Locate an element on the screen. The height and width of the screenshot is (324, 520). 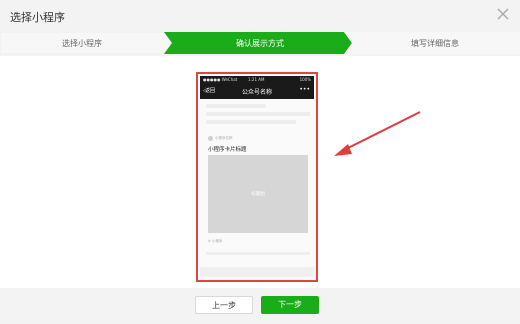
dialog-footer: 上一步 下一步 is located at coordinates (260, 306).